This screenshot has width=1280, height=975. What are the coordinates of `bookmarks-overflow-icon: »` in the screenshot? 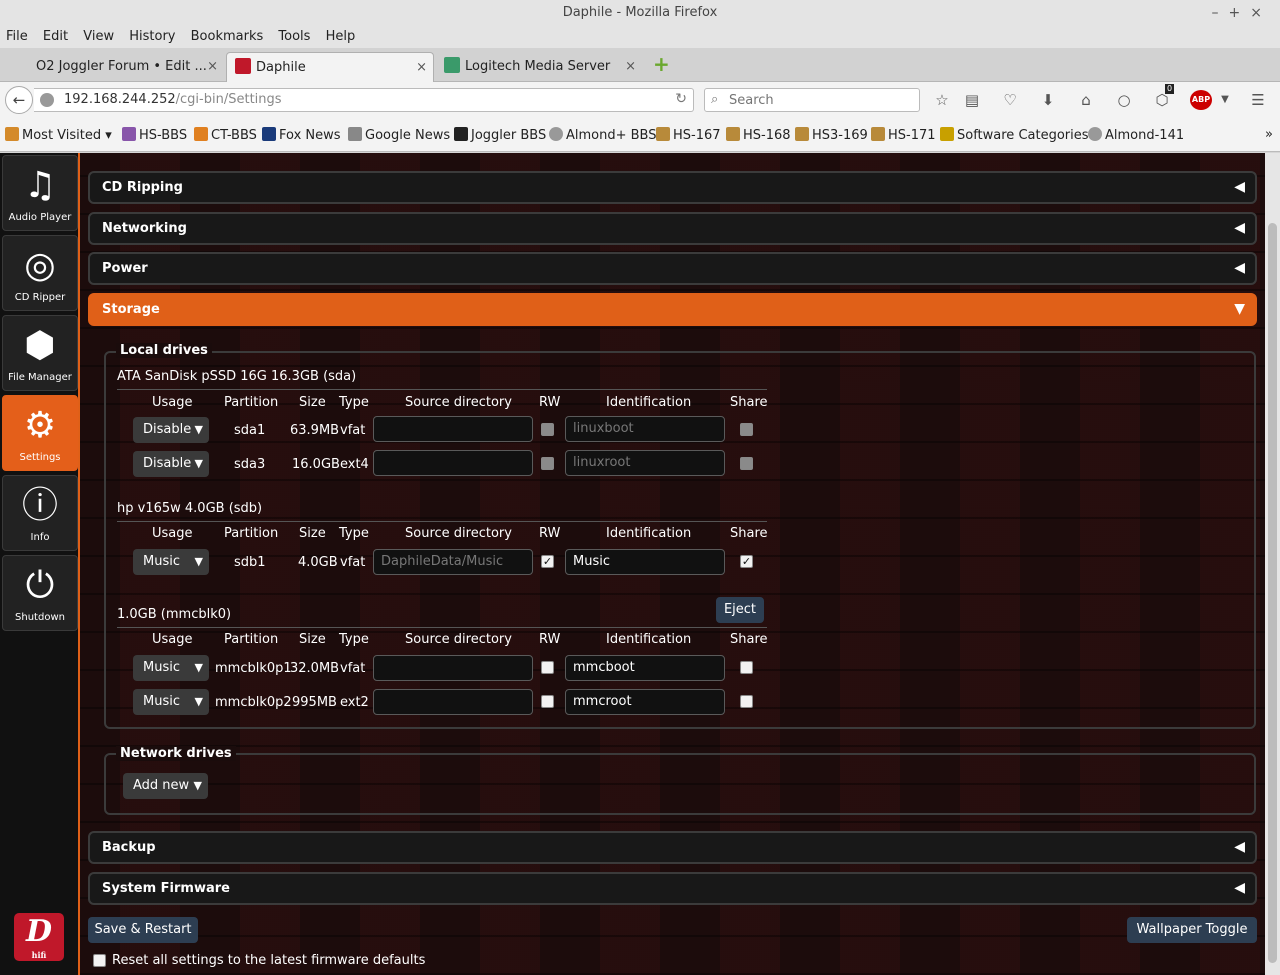 It's located at (1269, 134).